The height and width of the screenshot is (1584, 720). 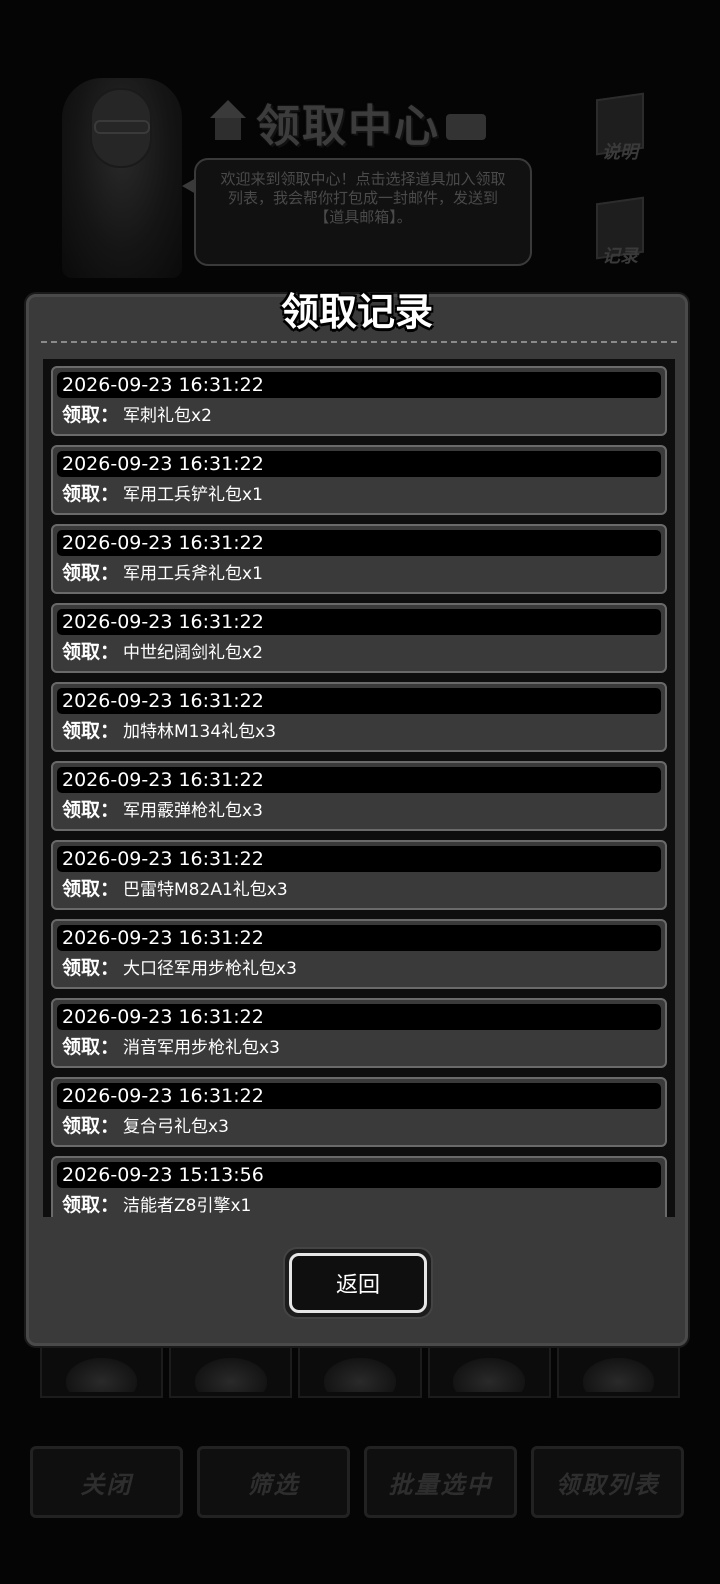 I want to click on record-item-name: 军用工兵斧礼包x1, so click(x=193, y=574).